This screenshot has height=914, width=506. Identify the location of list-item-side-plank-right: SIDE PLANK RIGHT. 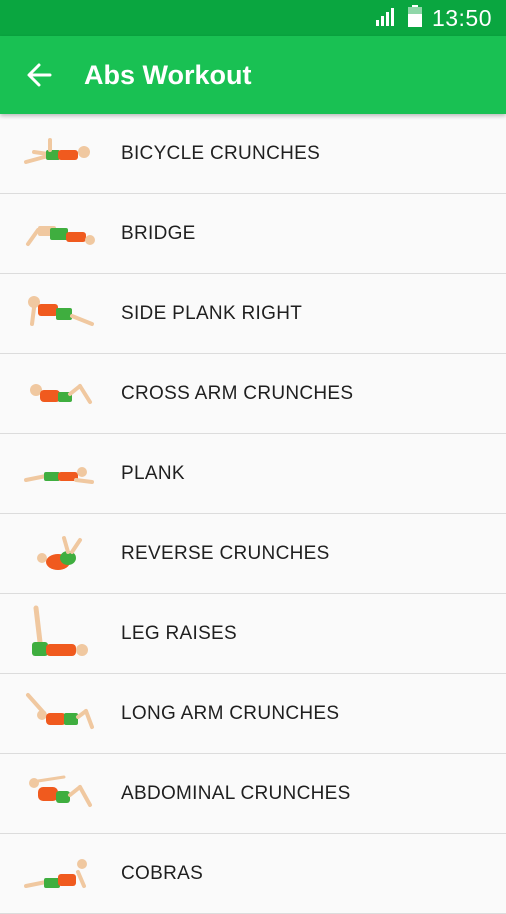
(253, 314).